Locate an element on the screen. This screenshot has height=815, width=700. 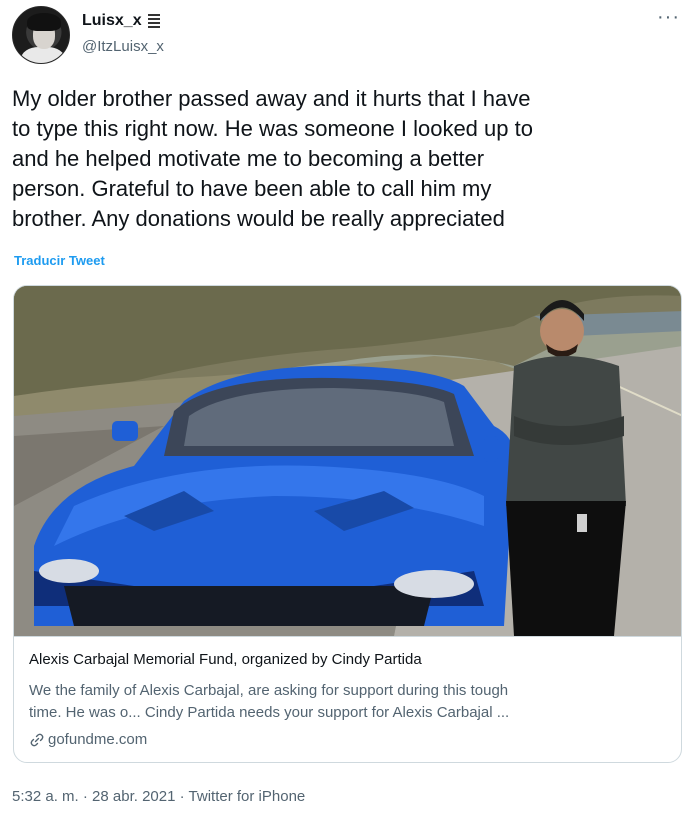
card-domain-text: gofundme.com is located at coordinates (97, 739).